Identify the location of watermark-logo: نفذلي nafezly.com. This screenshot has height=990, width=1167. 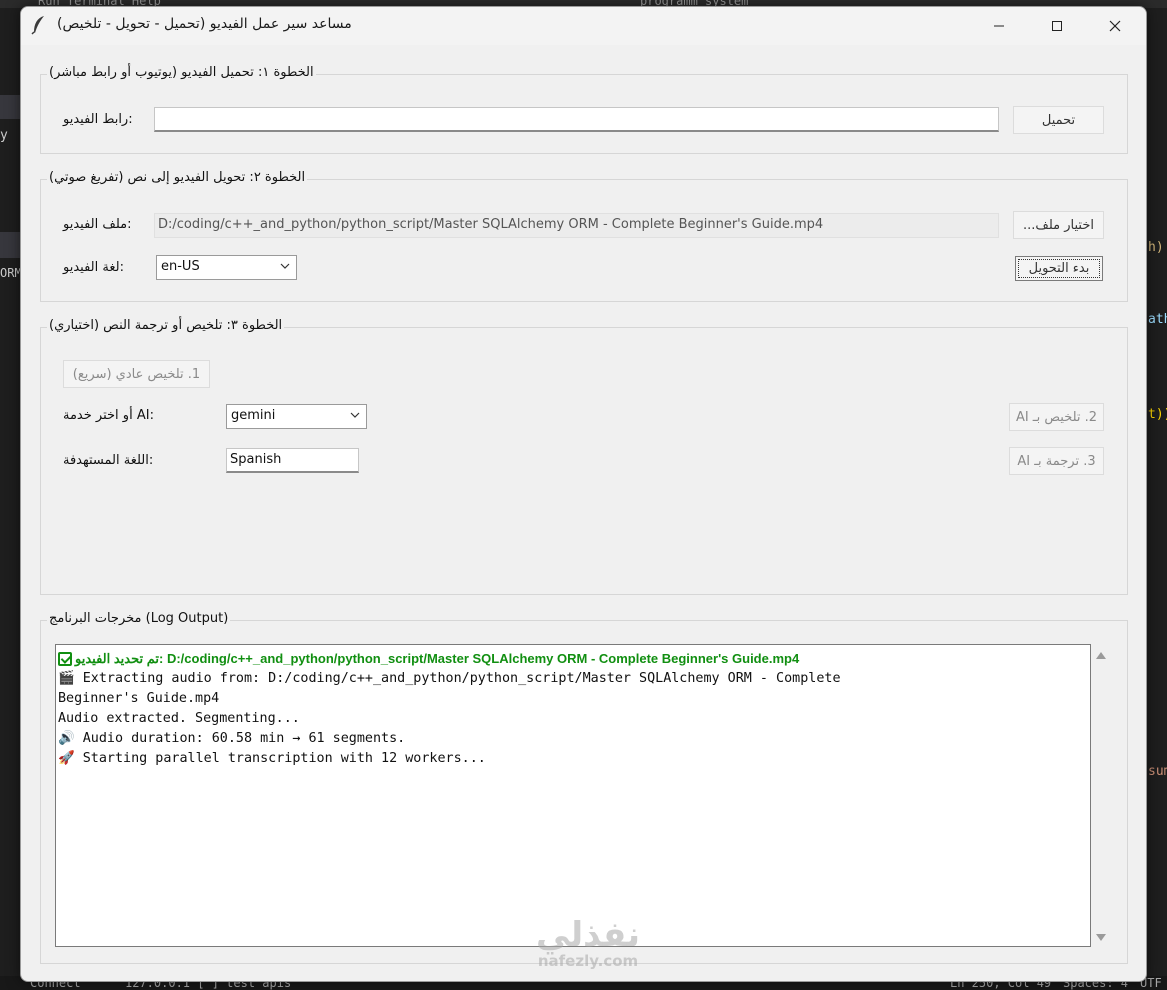
(588, 943).